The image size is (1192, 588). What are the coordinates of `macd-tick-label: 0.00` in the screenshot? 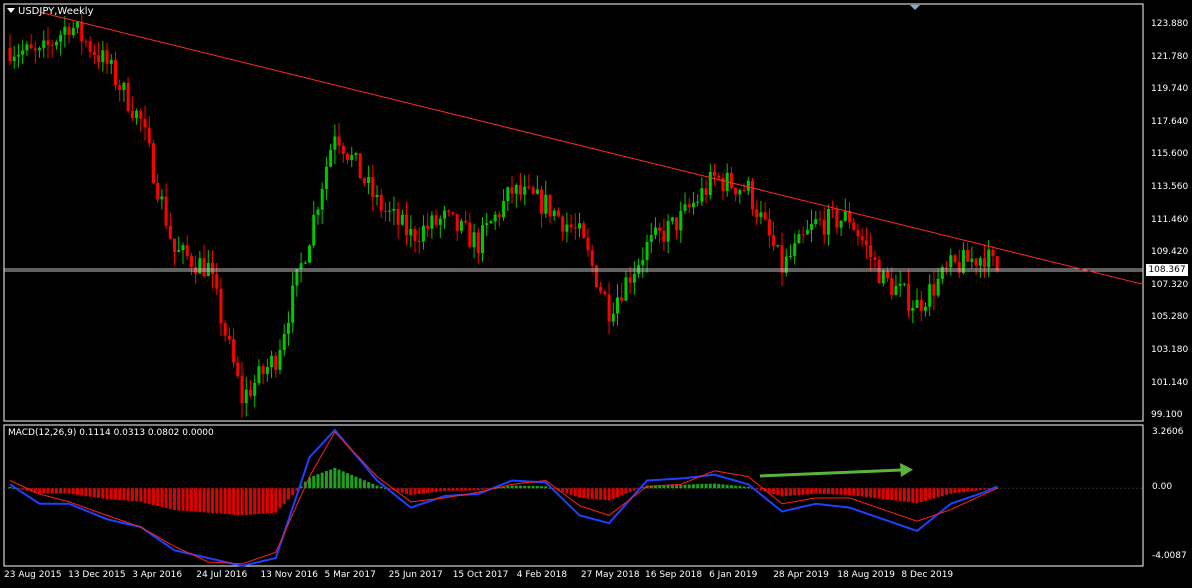 It's located at (1162, 487).